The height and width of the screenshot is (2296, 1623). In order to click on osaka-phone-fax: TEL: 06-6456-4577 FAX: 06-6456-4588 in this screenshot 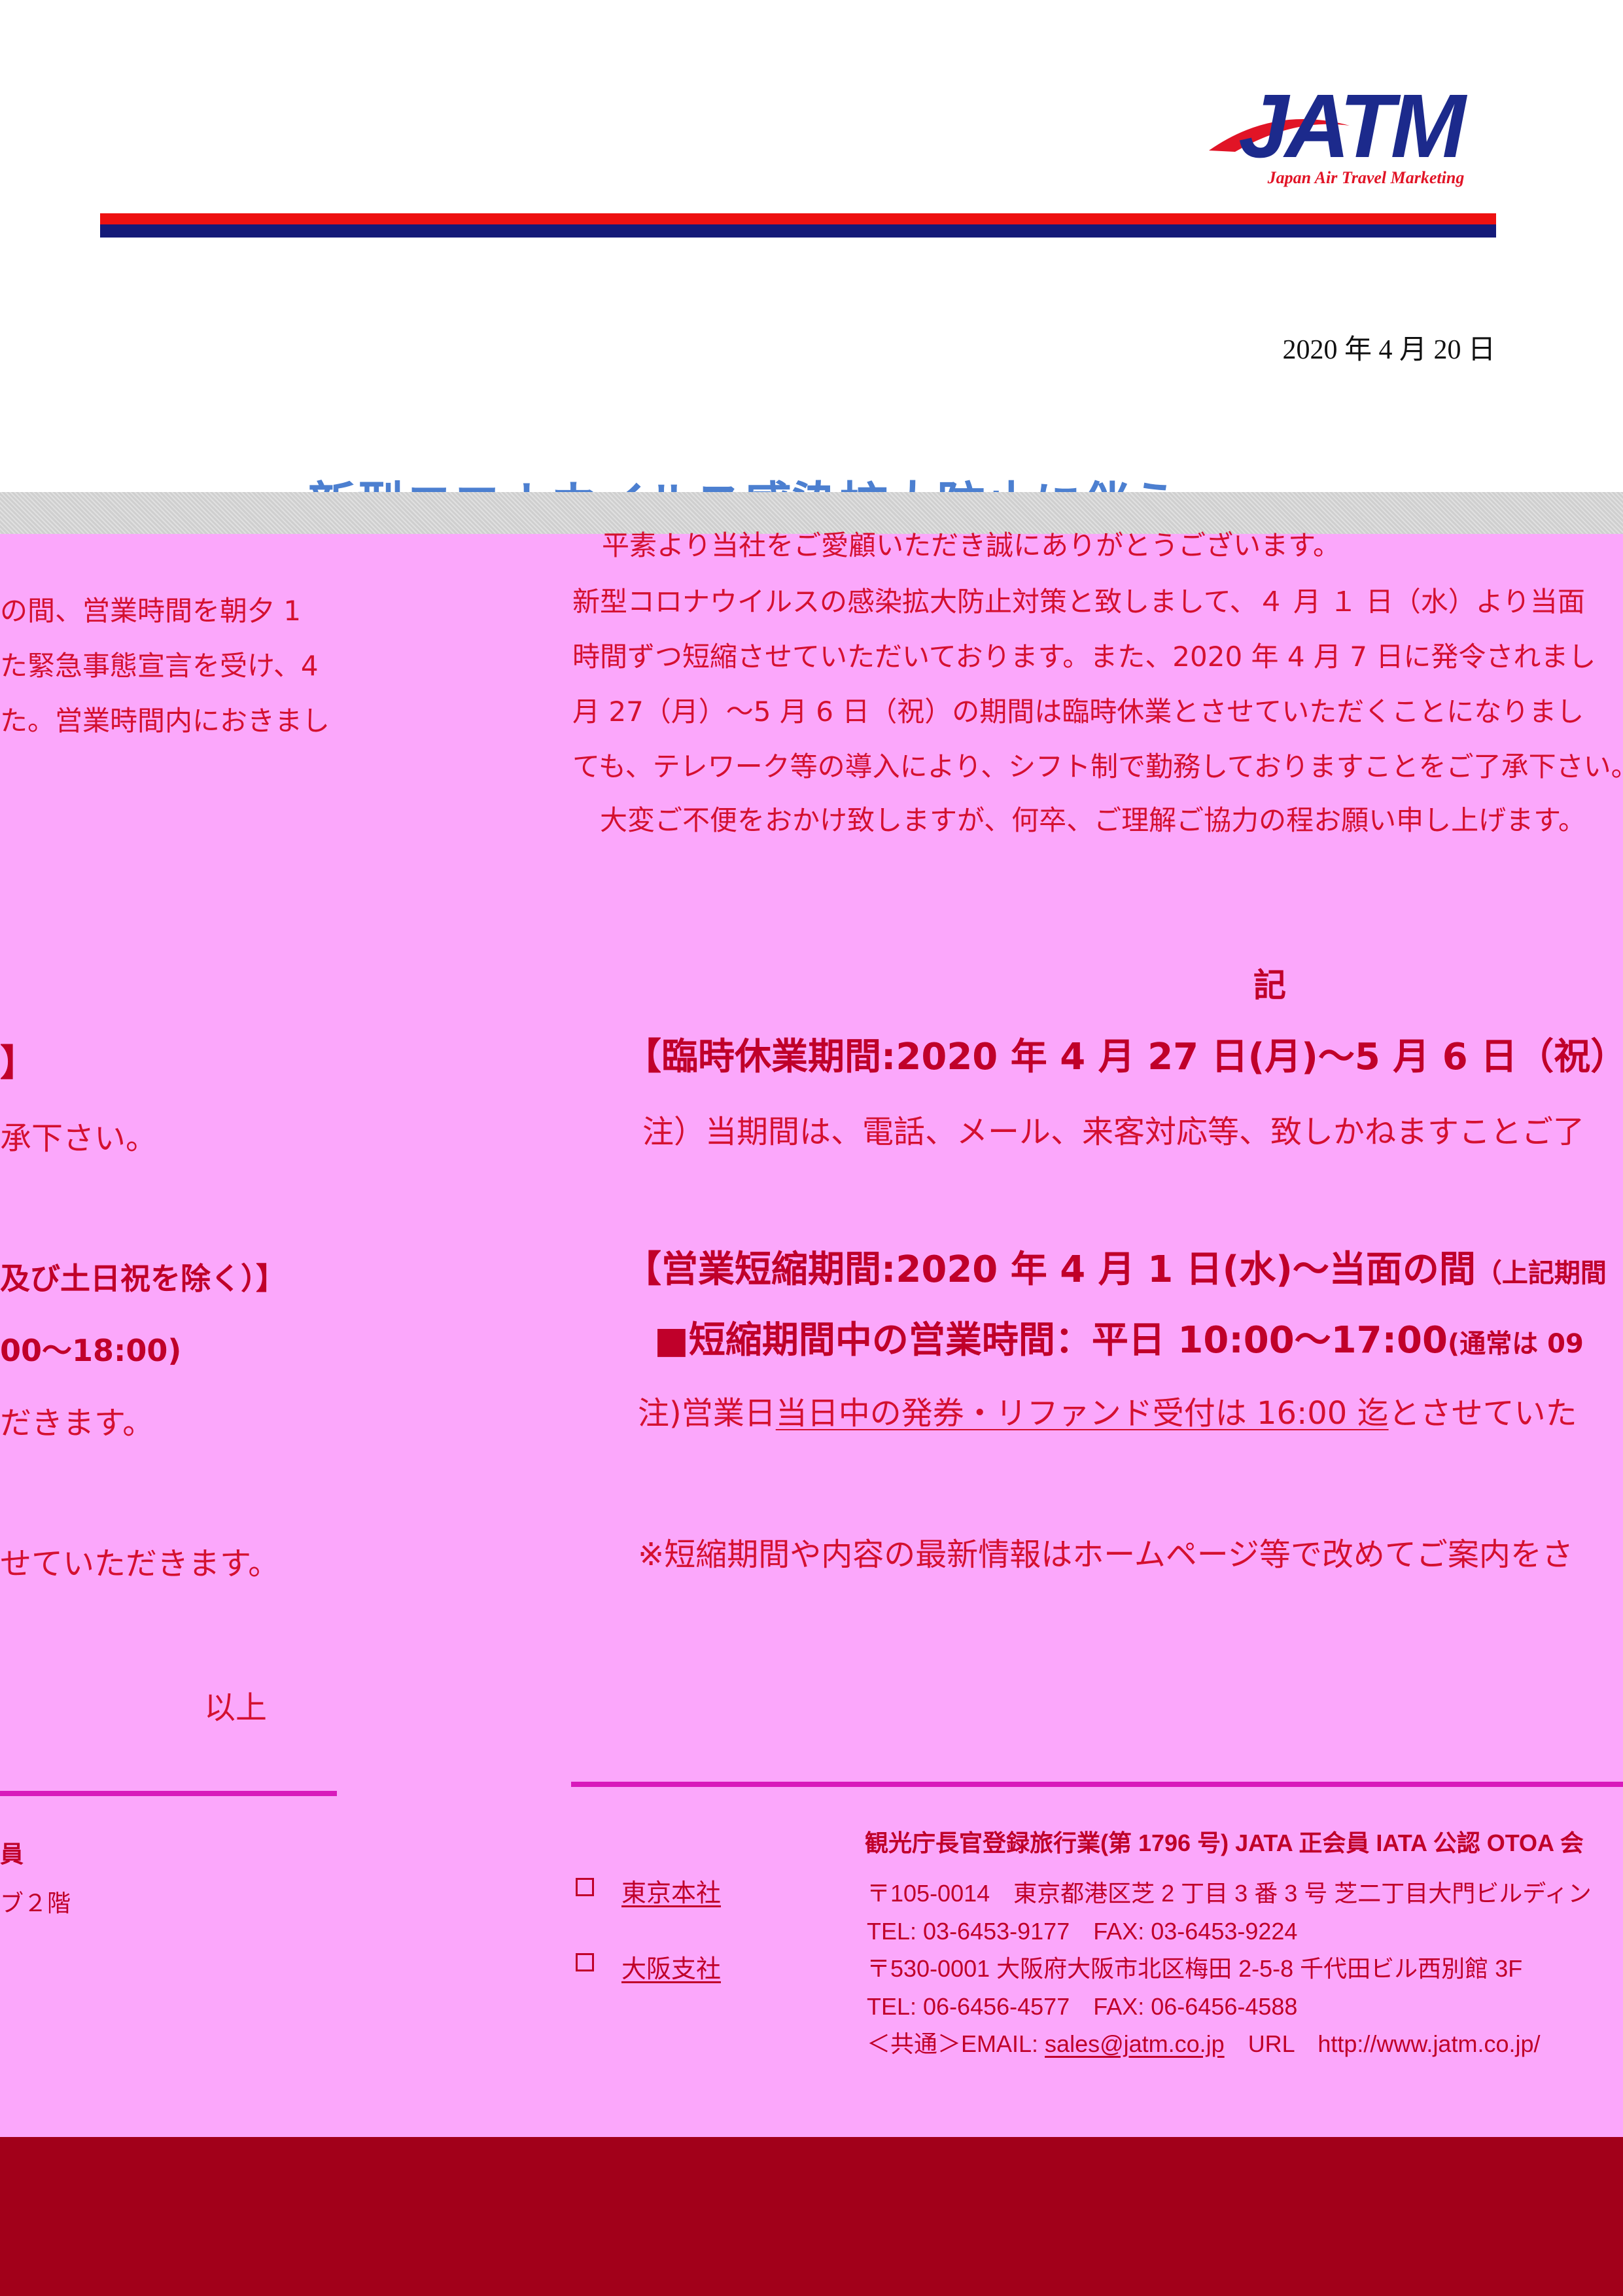, I will do `click(1082, 2006)`.